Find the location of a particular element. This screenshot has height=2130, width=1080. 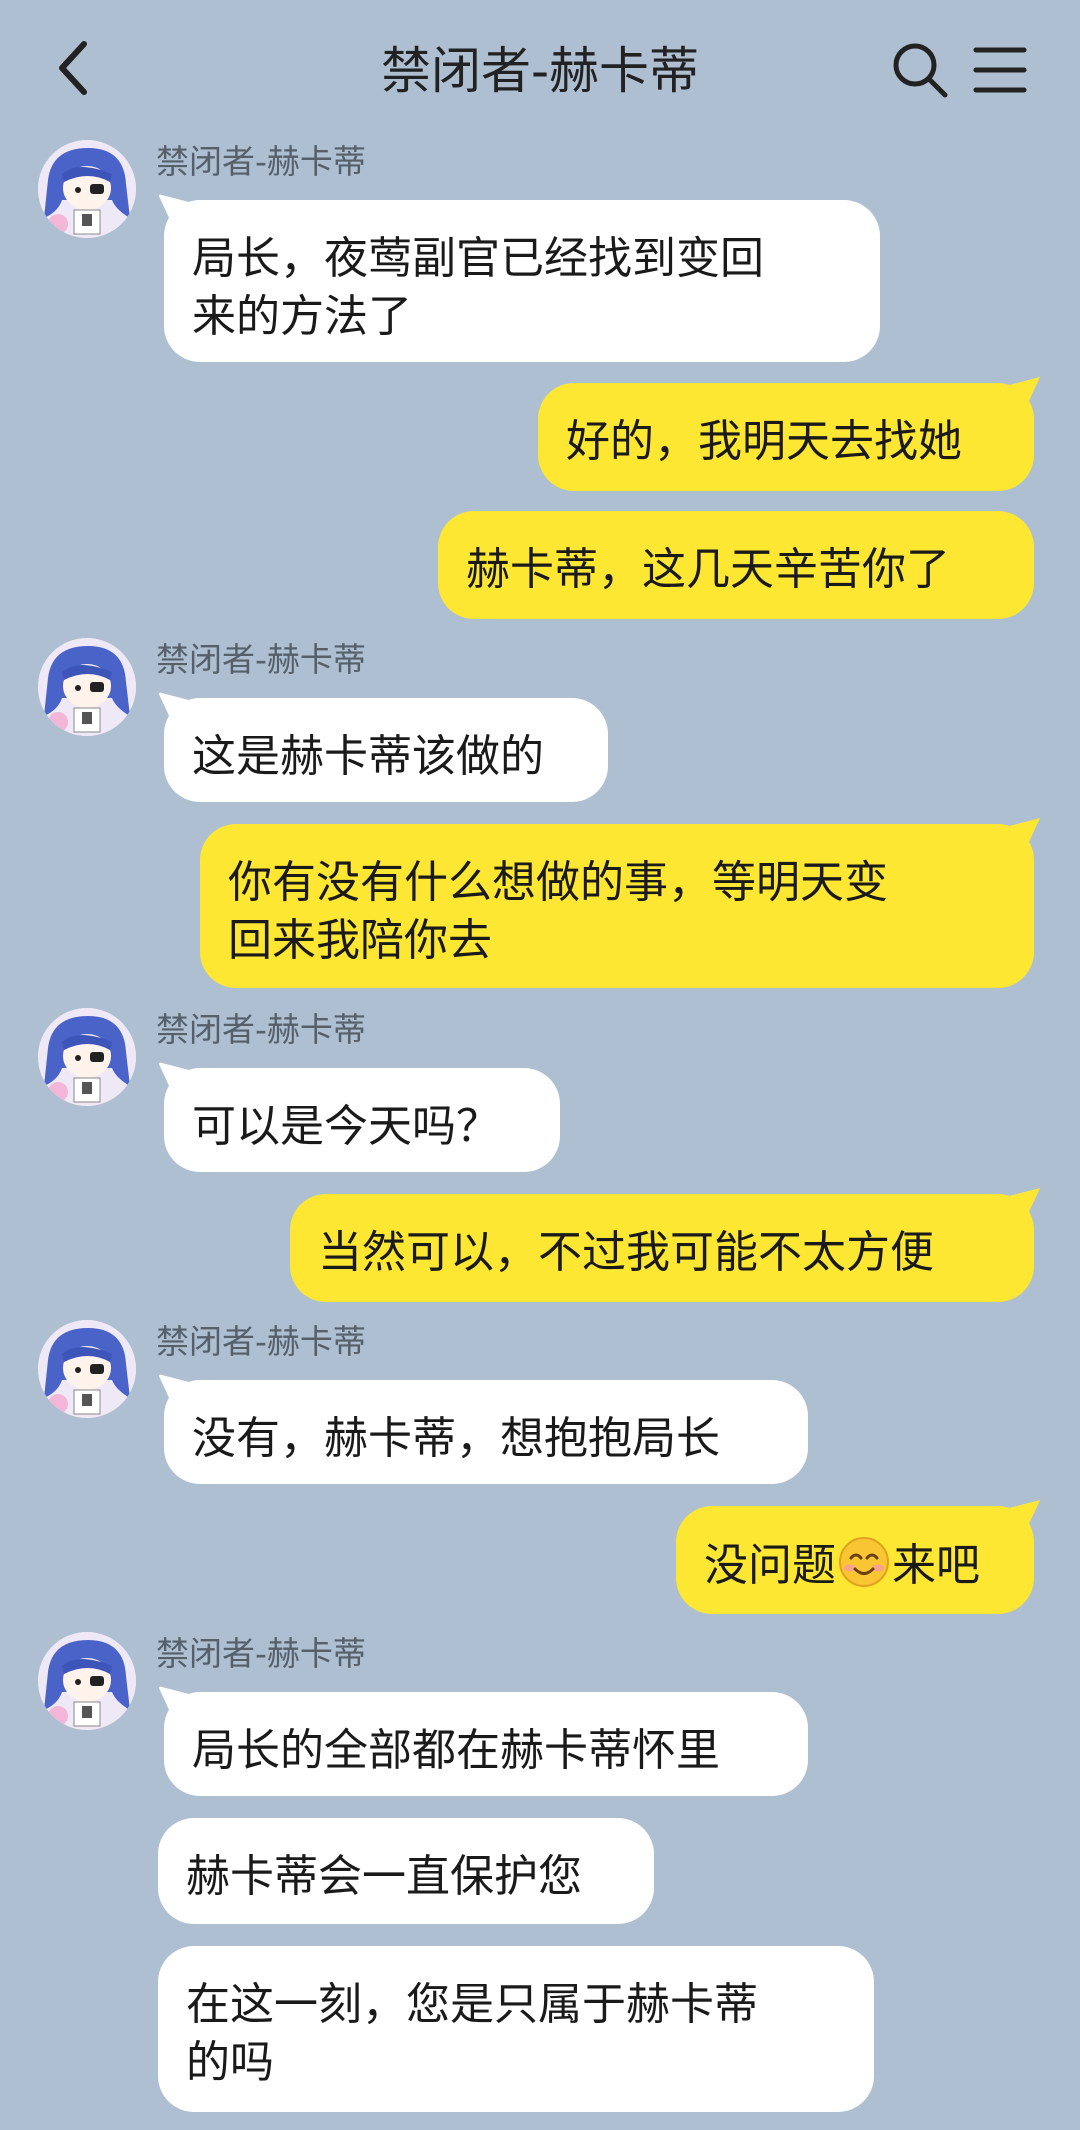

message-text-line: 回来我陪你去 is located at coordinates (360, 940).